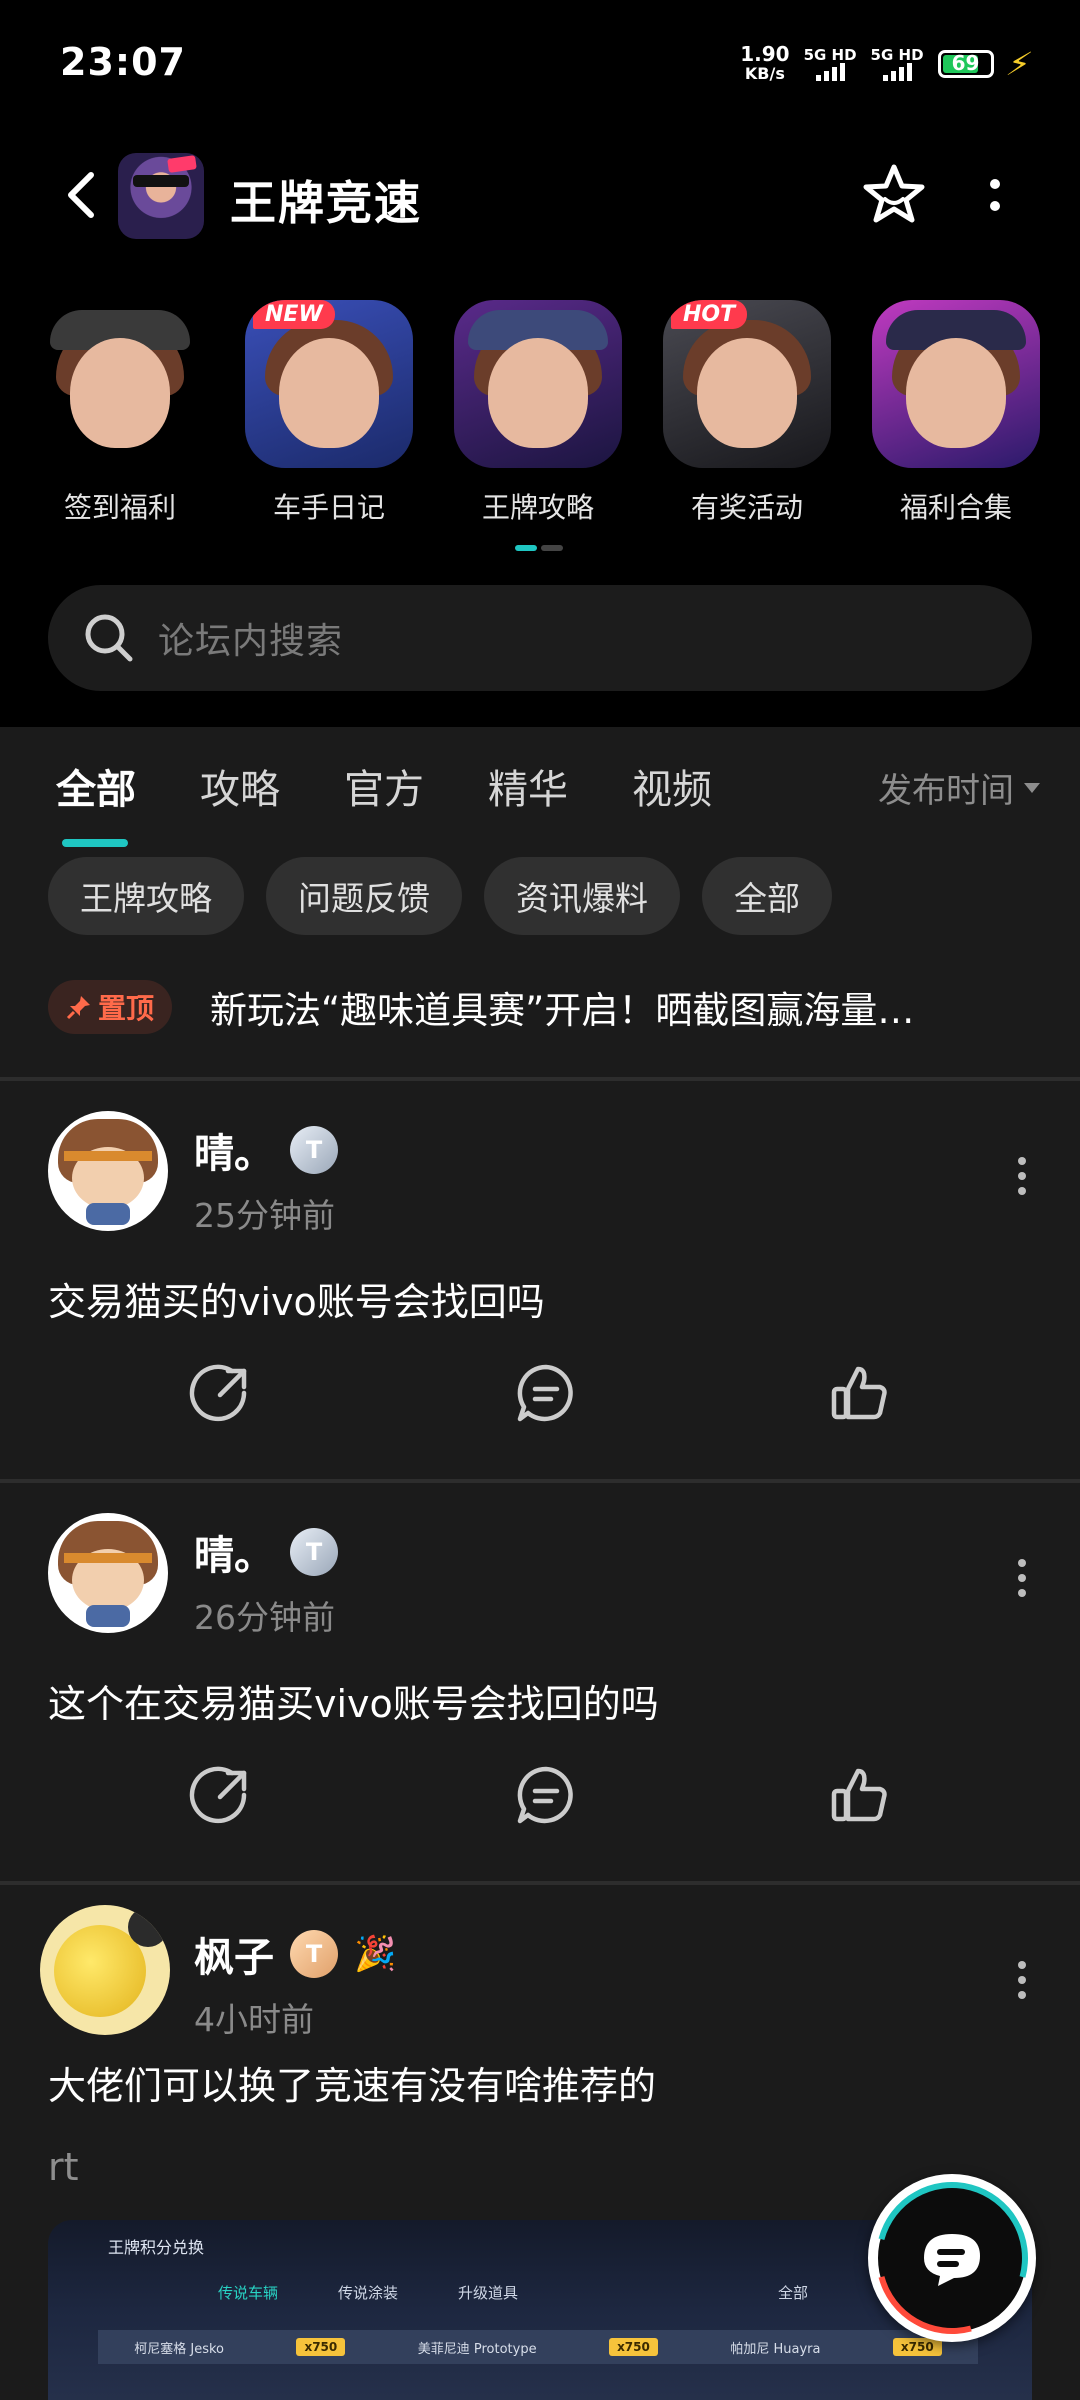 This screenshot has width=1080, height=2400. Describe the element at coordinates (746, 507) in the screenshot. I see `shortcut-label: 有奖活动` at that location.